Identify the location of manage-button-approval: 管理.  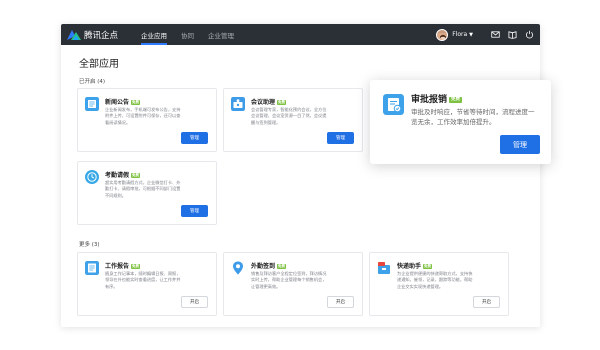
(520, 144).